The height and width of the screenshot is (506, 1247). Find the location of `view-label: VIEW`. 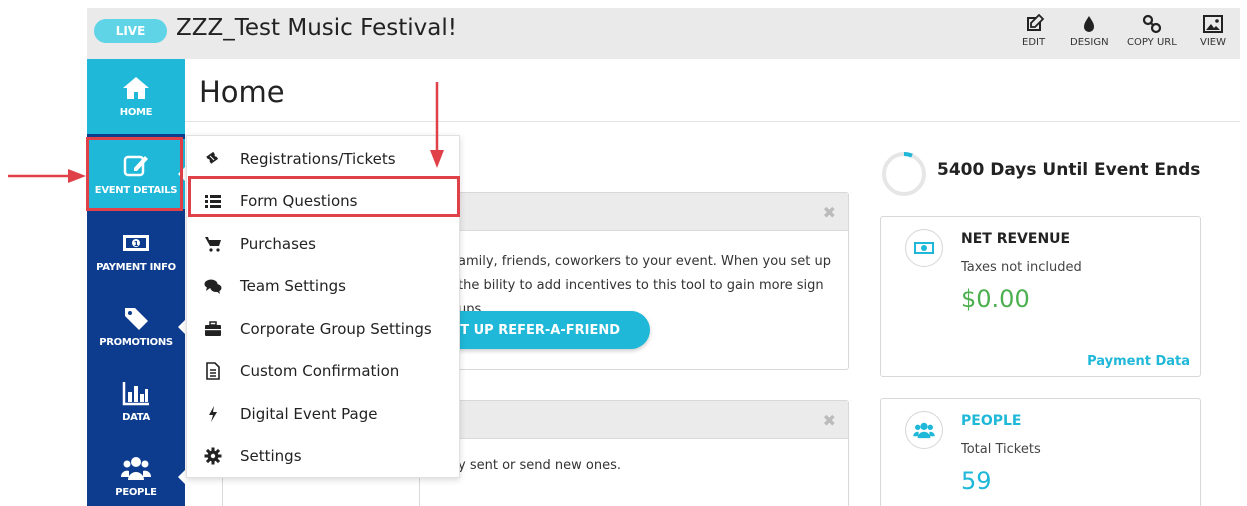

view-label: VIEW is located at coordinates (1213, 42).